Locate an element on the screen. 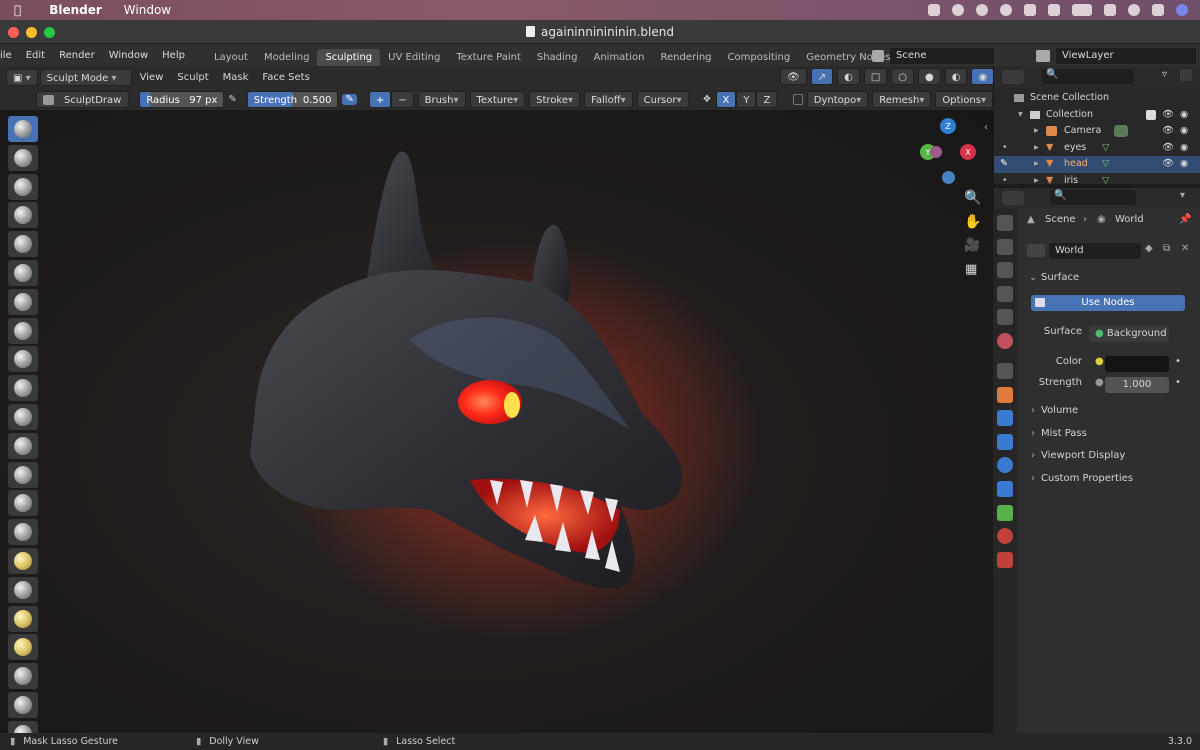 The image size is (1200, 750). volume-icon is located at coordinates (1030, 10).